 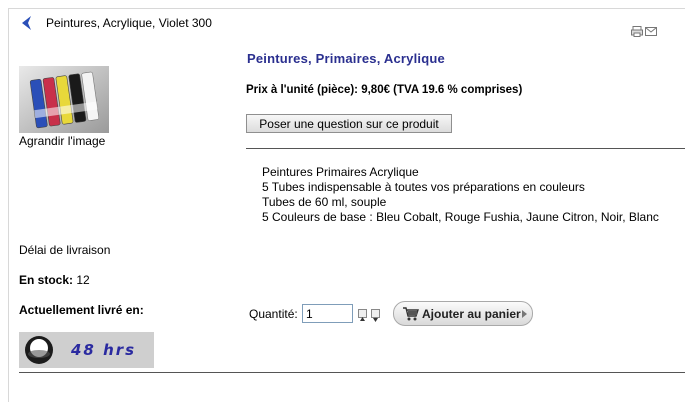 What do you see at coordinates (637, 30) in the screenshot?
I see `print-icon` at bounding box center [637, 30].